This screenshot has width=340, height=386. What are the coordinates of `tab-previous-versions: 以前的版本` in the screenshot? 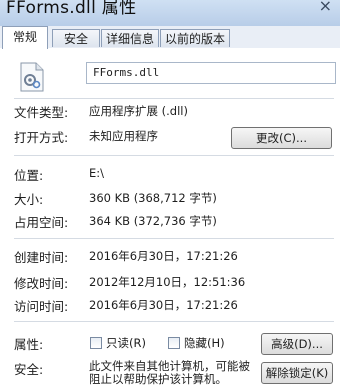 It's located at (195, 38).